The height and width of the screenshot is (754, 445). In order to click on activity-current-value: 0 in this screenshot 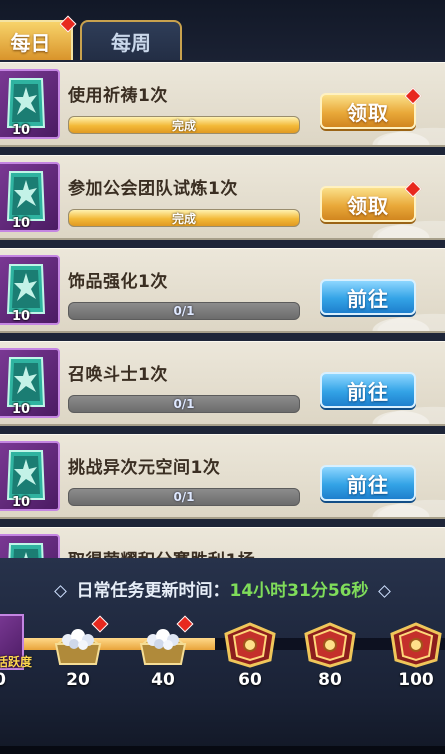, I will do `click(15, 680)`.